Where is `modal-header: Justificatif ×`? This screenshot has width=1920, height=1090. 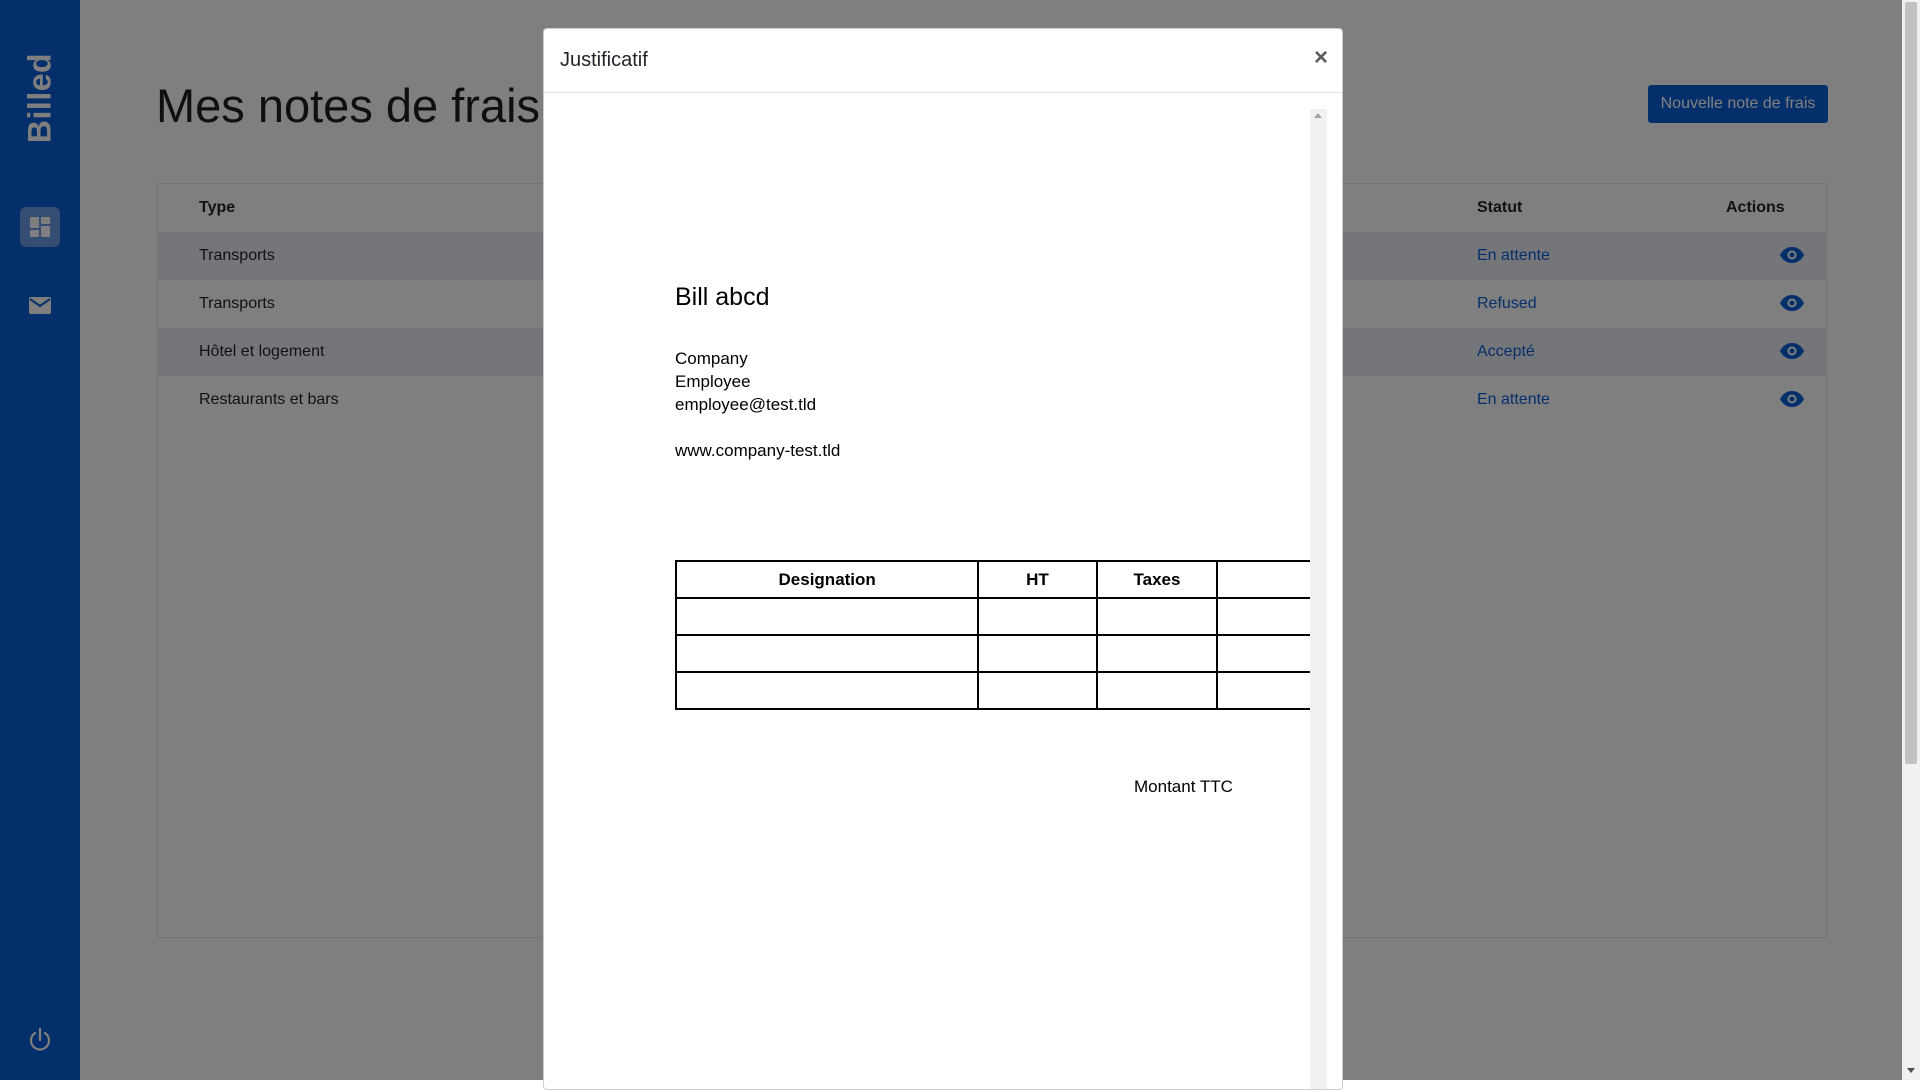 modal-header: Justificatif × is located at coordinates (943, 61).